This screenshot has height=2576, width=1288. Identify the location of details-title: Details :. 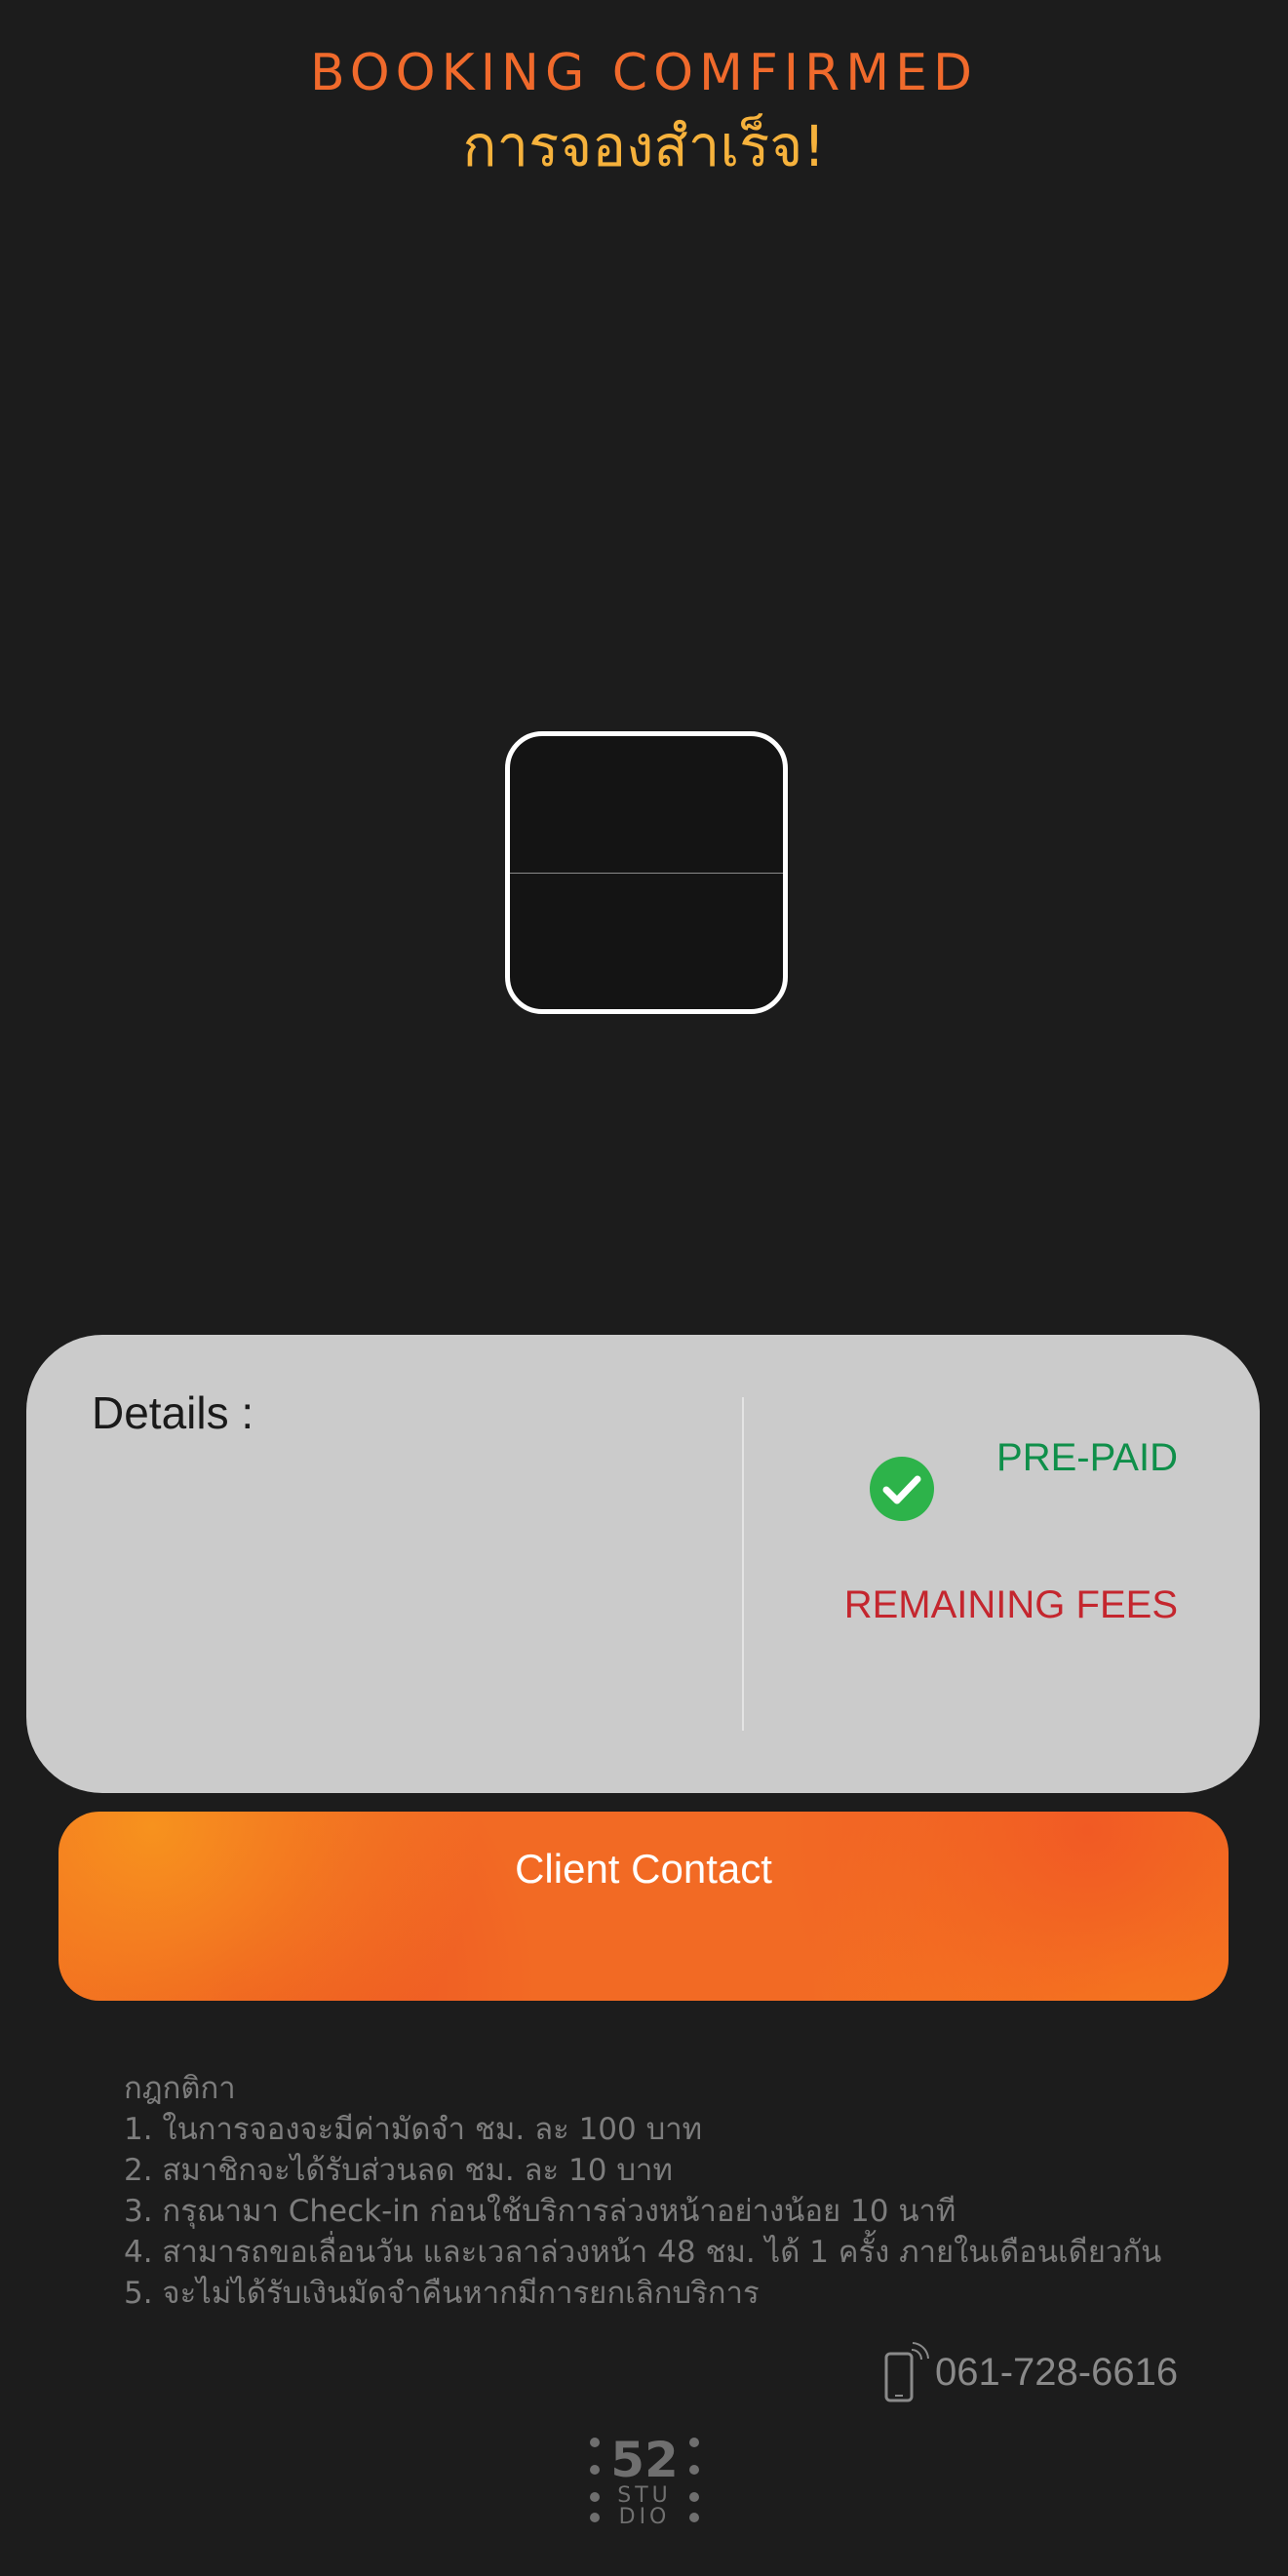
(173, 1412).